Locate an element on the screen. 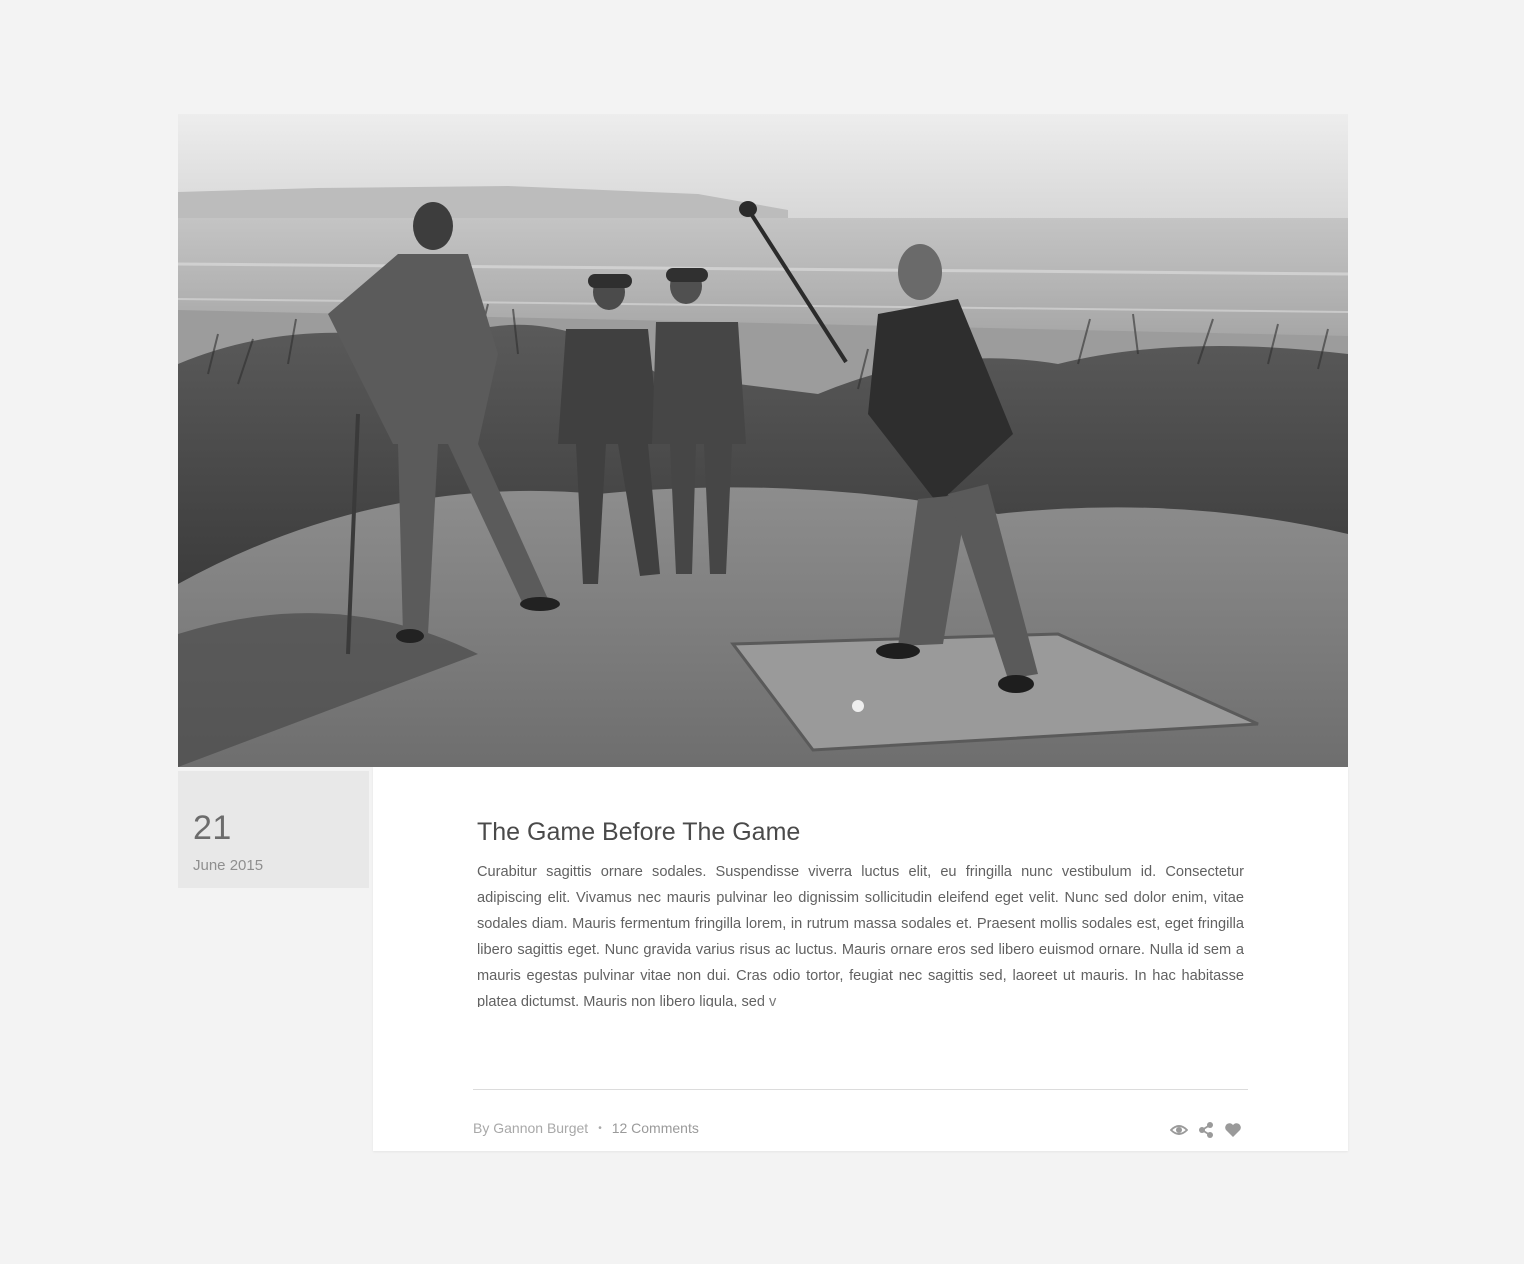 Image resolution: width=1524 pixels, height=1264 pixels. footer-divider is located at coordinates (860, 1089).